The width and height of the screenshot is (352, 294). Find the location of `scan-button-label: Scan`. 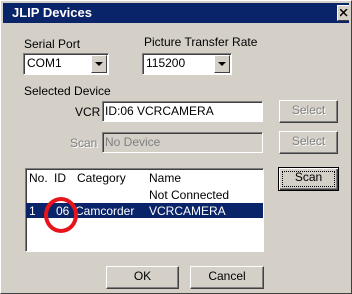

scan-button-label: Scan is located at coordinates (308, 177).